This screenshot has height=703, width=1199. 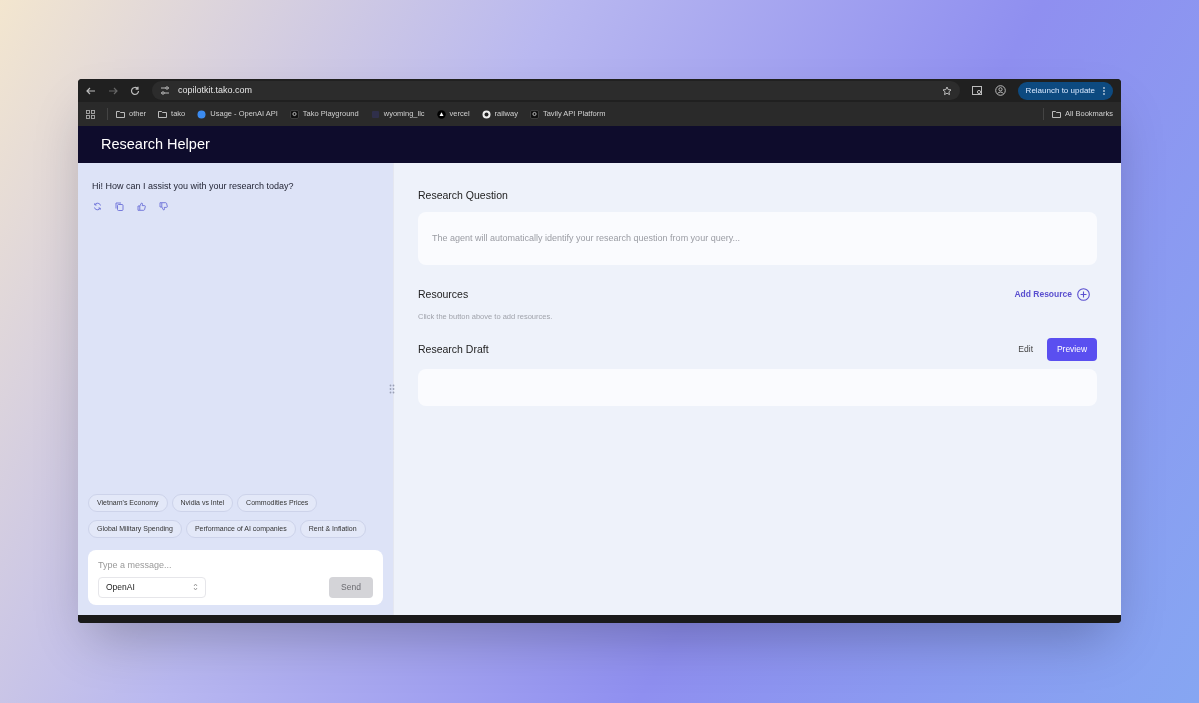 I want to click on model-select: OpenAI, so click(x=152, y=587).